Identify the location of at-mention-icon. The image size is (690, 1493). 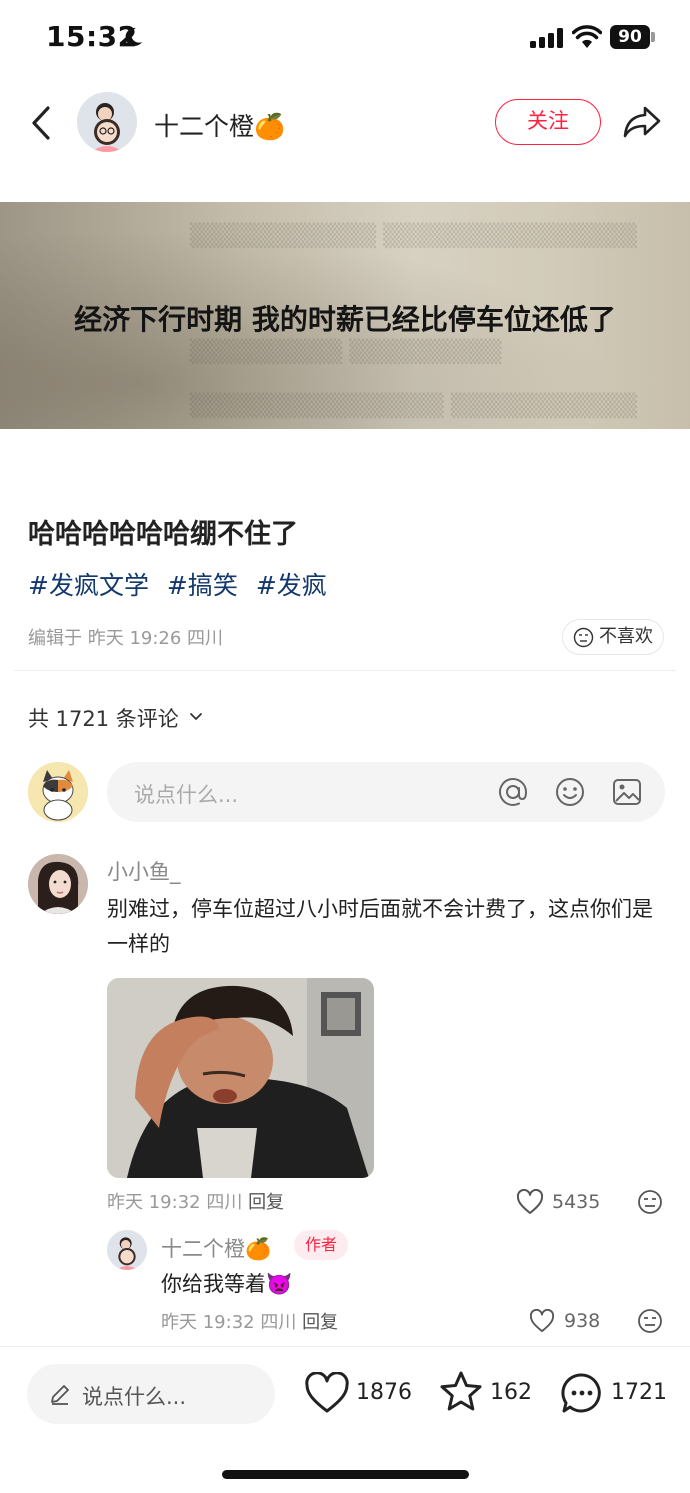
(513, 792).